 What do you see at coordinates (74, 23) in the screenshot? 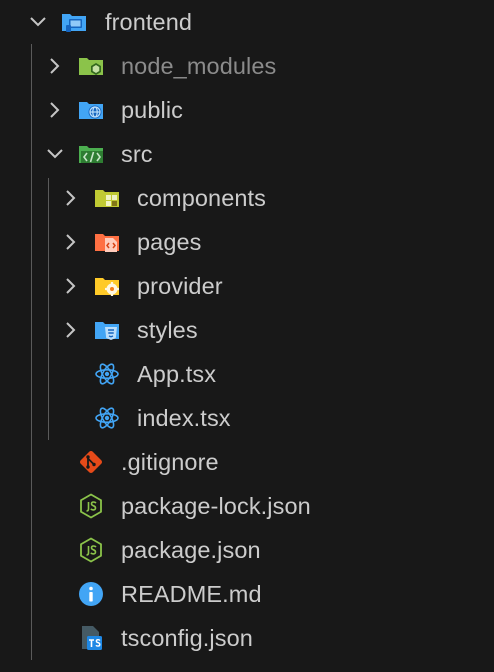
I see `folder-frontend-icon` at bounding box center [74, 23].